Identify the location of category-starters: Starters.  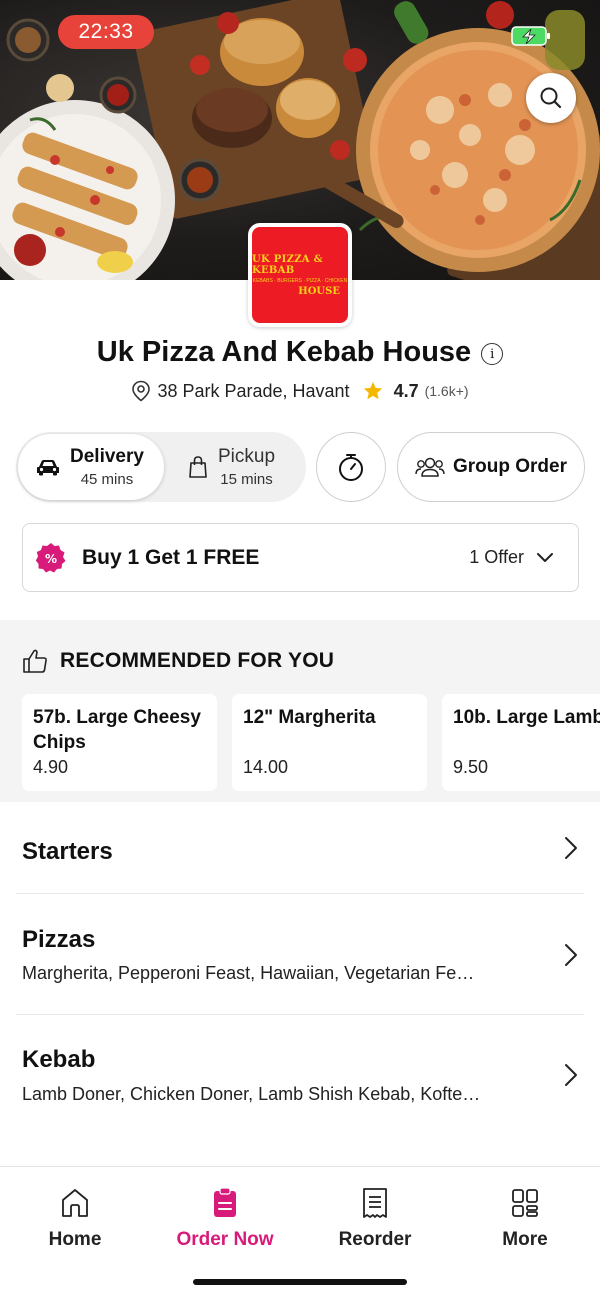
(300, 848).